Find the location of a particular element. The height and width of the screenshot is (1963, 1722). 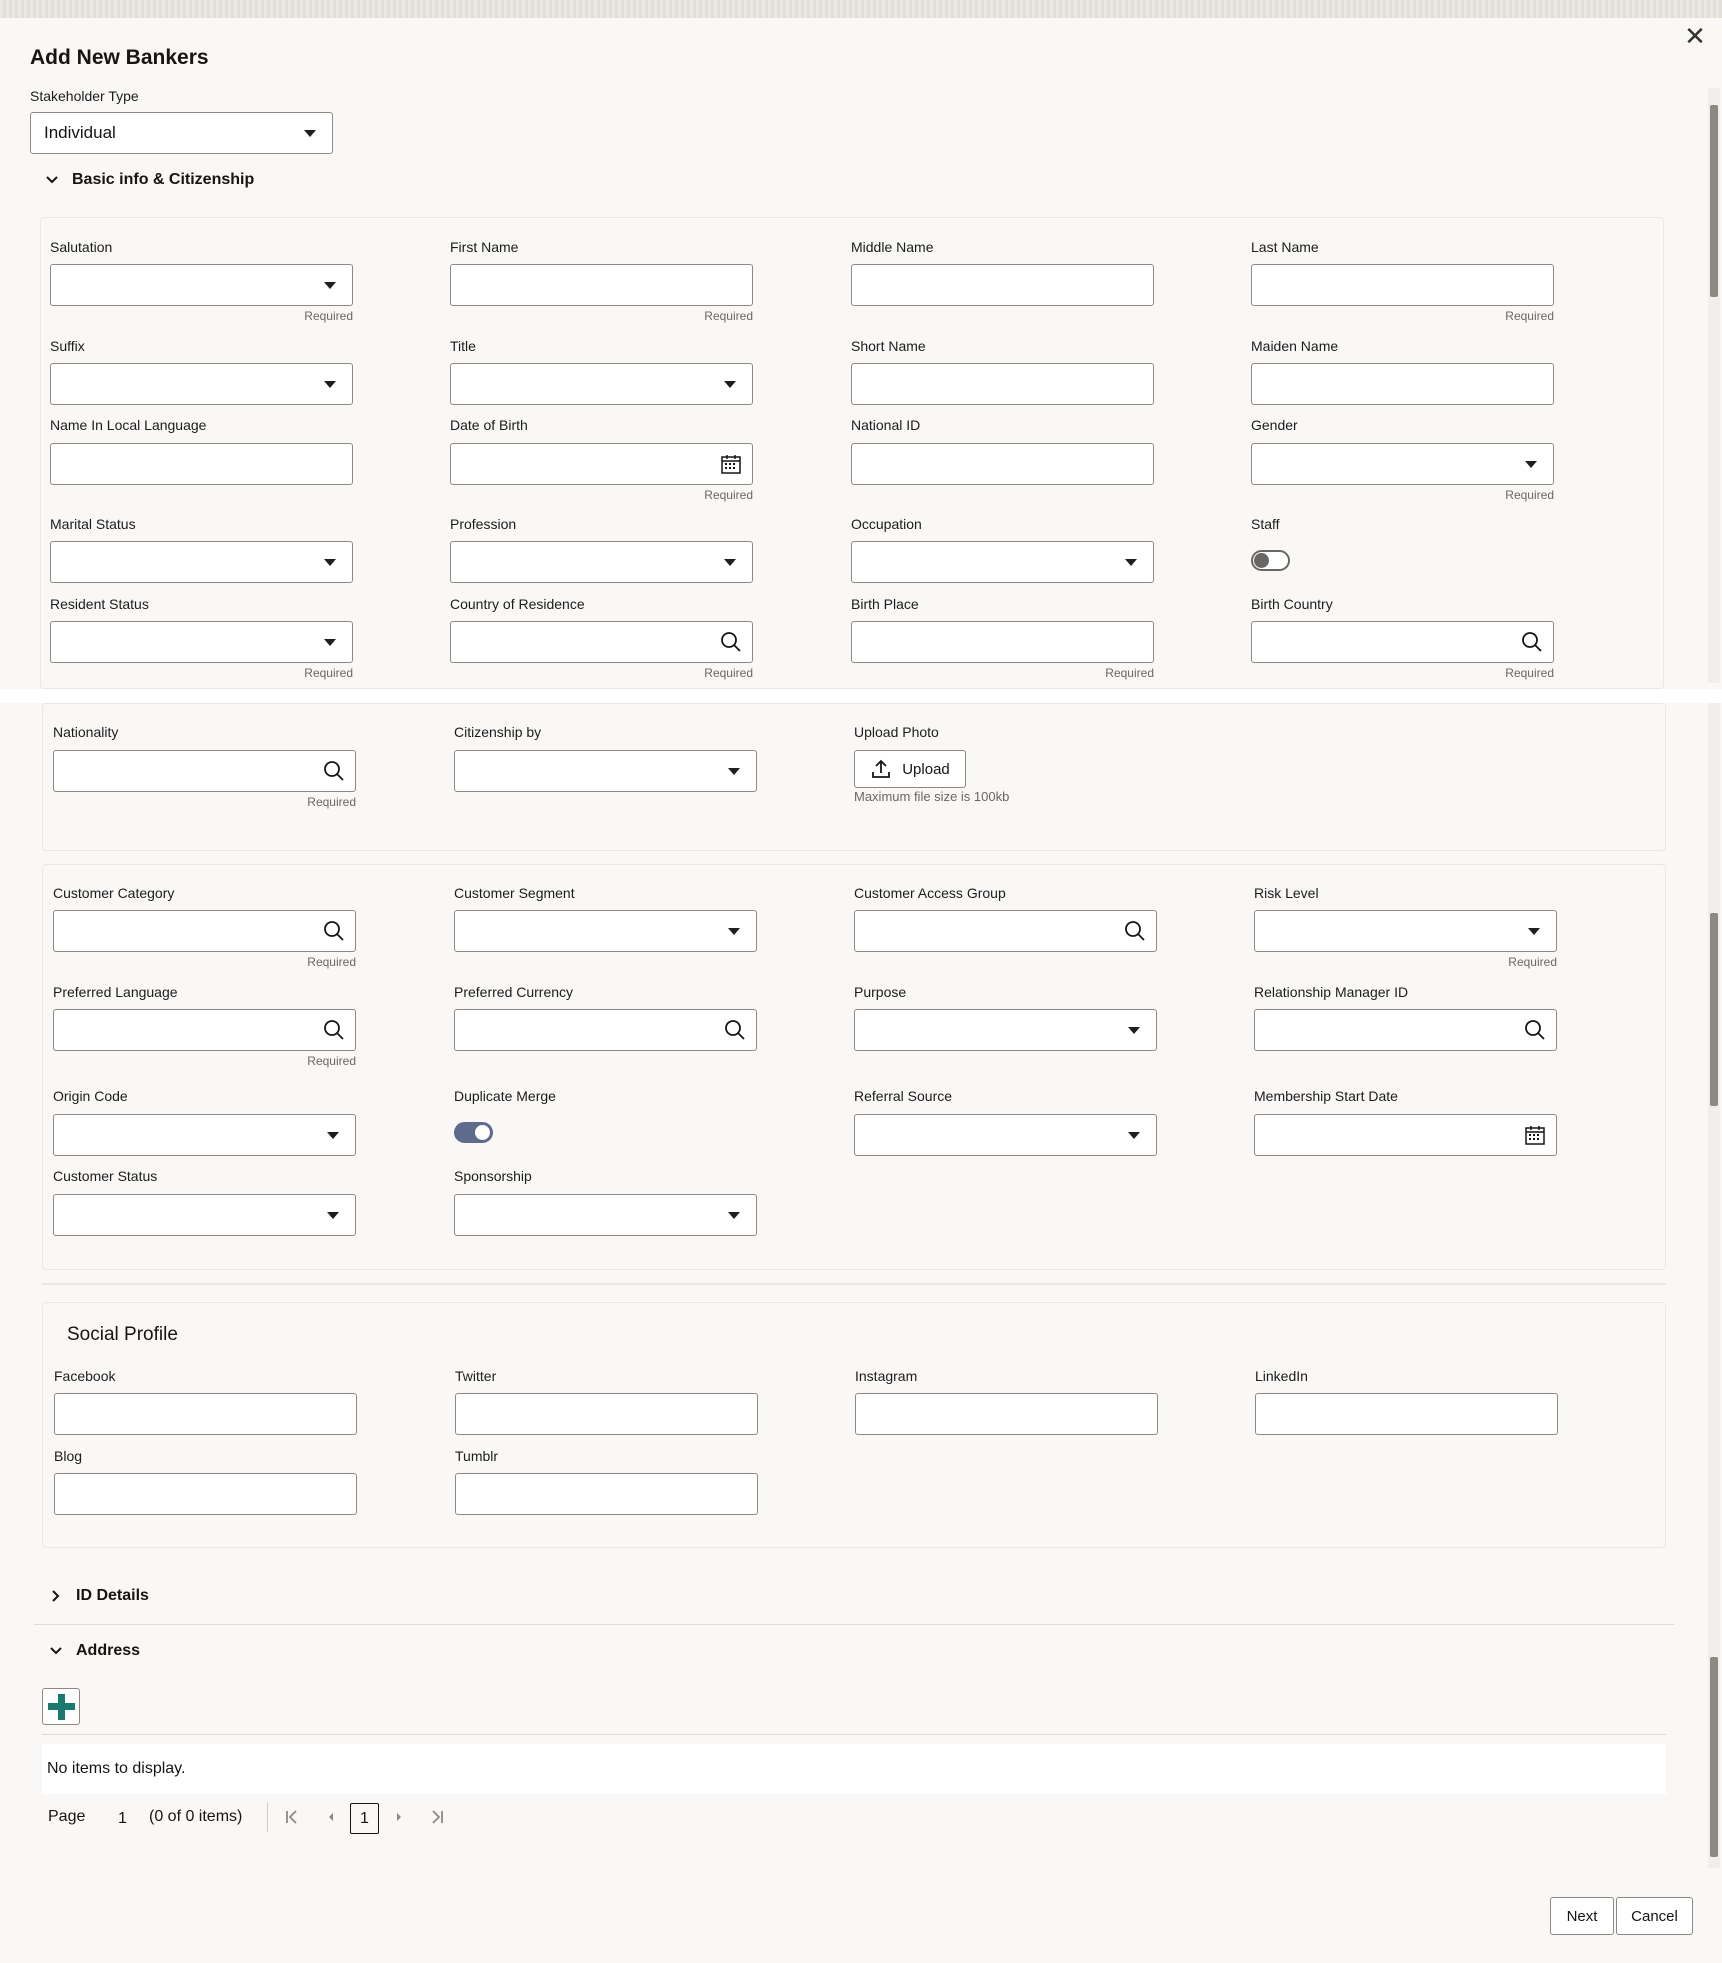

occupation-select is located at coordinates (1002, 562).